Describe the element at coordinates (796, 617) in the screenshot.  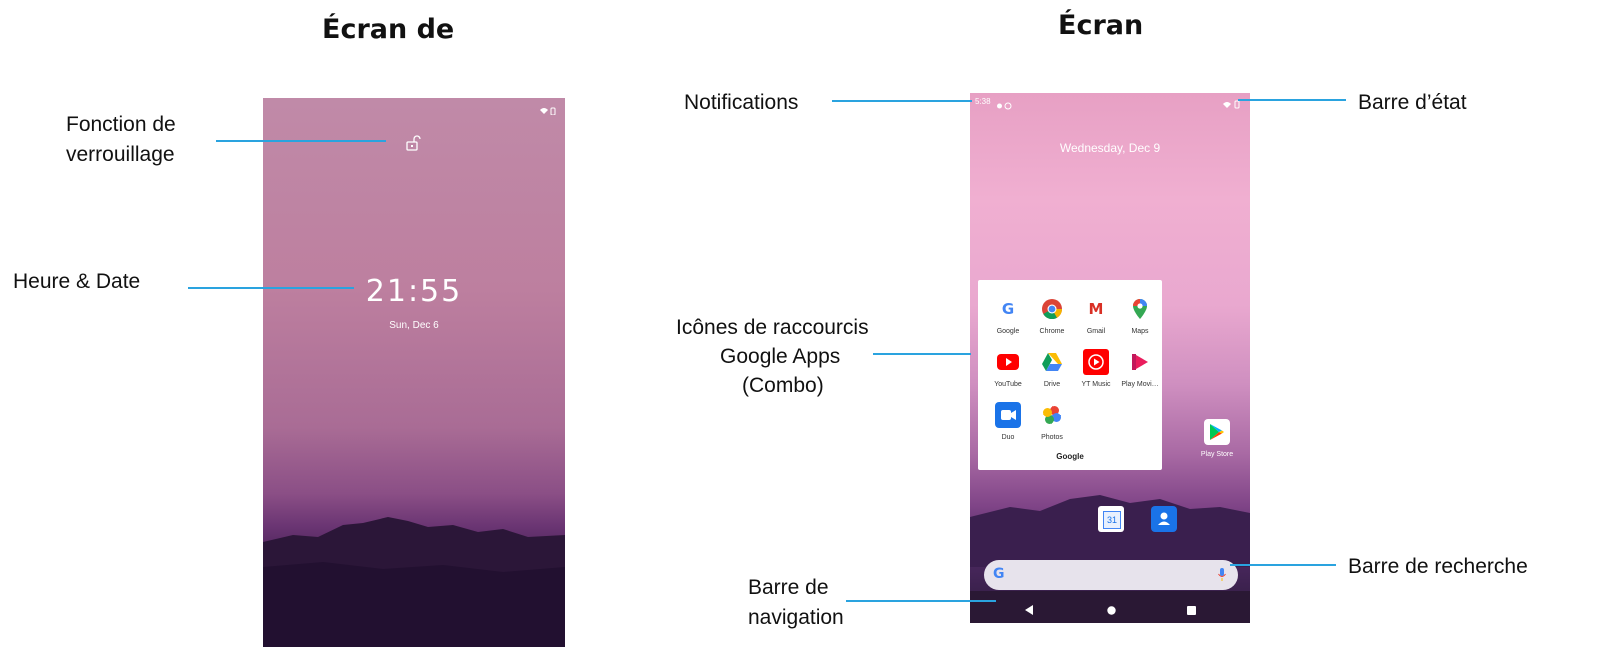
I see `callout-navigation-2: navigation` at that location.